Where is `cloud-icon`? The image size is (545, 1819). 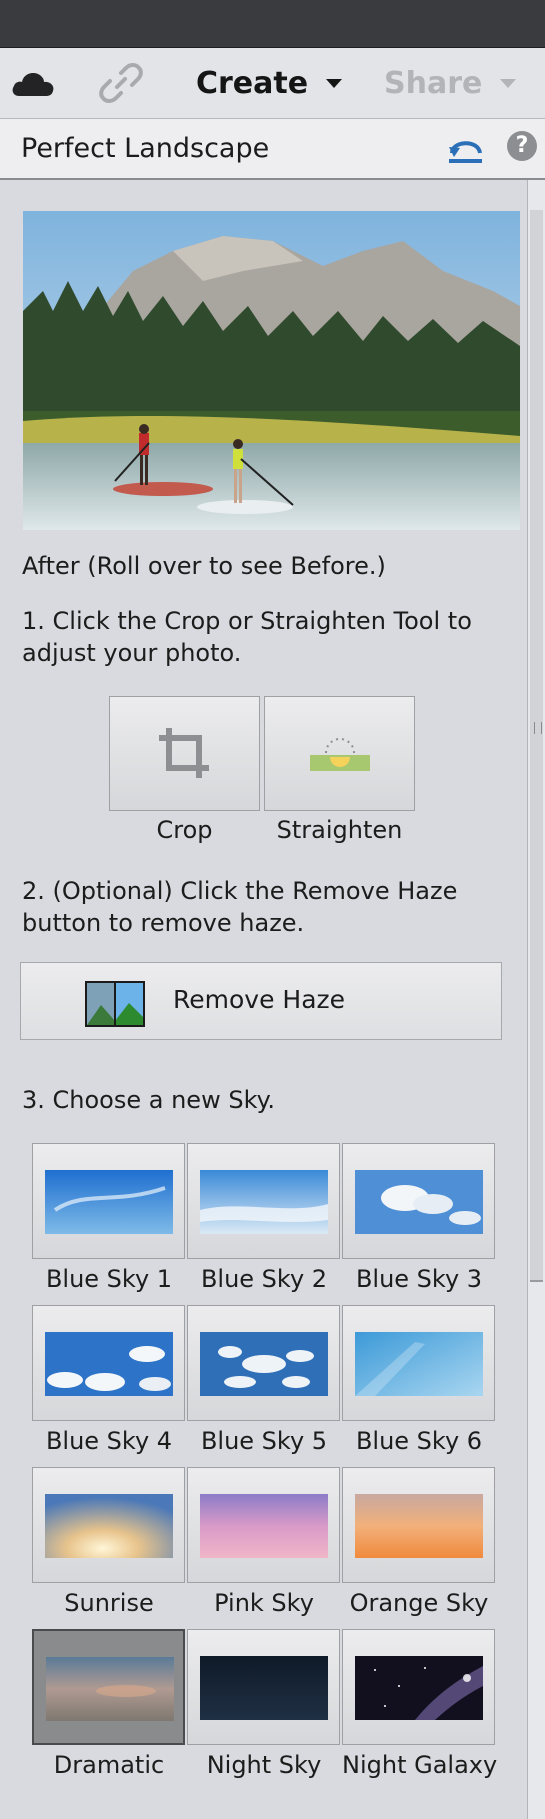
cloud-icon is located at coordinates (32, 83).